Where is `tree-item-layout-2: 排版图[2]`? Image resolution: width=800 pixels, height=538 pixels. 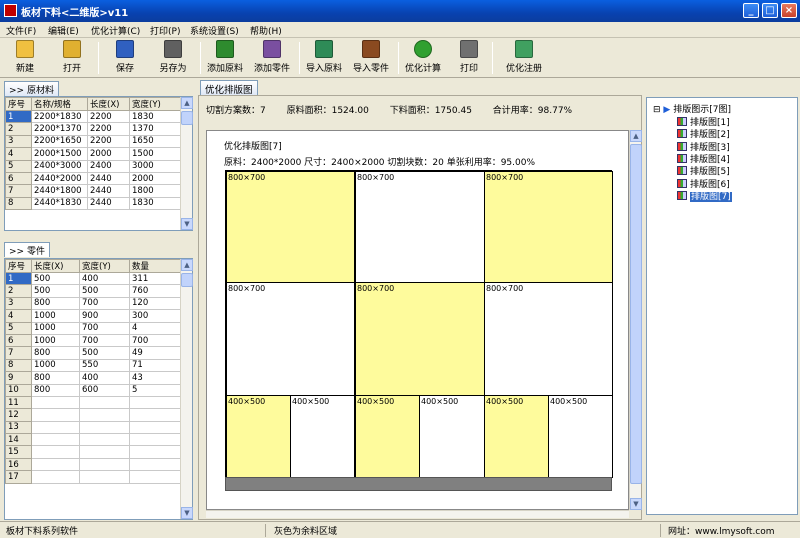 tree-item-layout-2: 排版图[2] is located at coordinates (703, 133).